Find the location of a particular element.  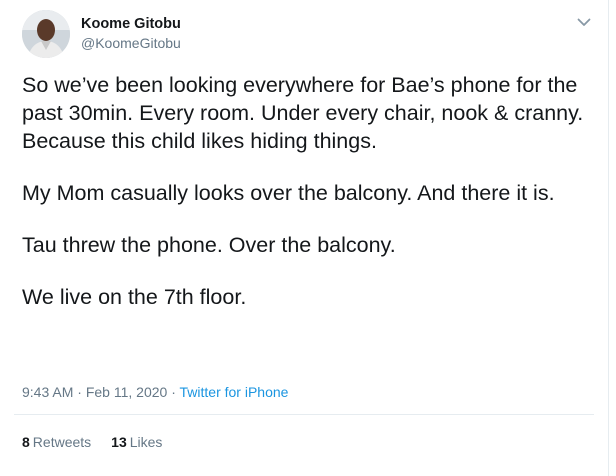

avatar is located at coordinates (46, 34).